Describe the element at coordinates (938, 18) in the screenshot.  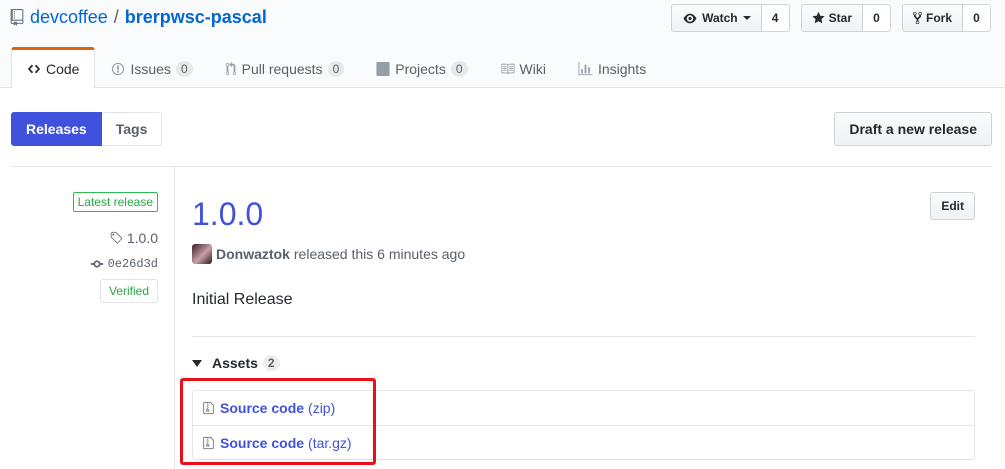
I see `fork-label: Fork` at that location.